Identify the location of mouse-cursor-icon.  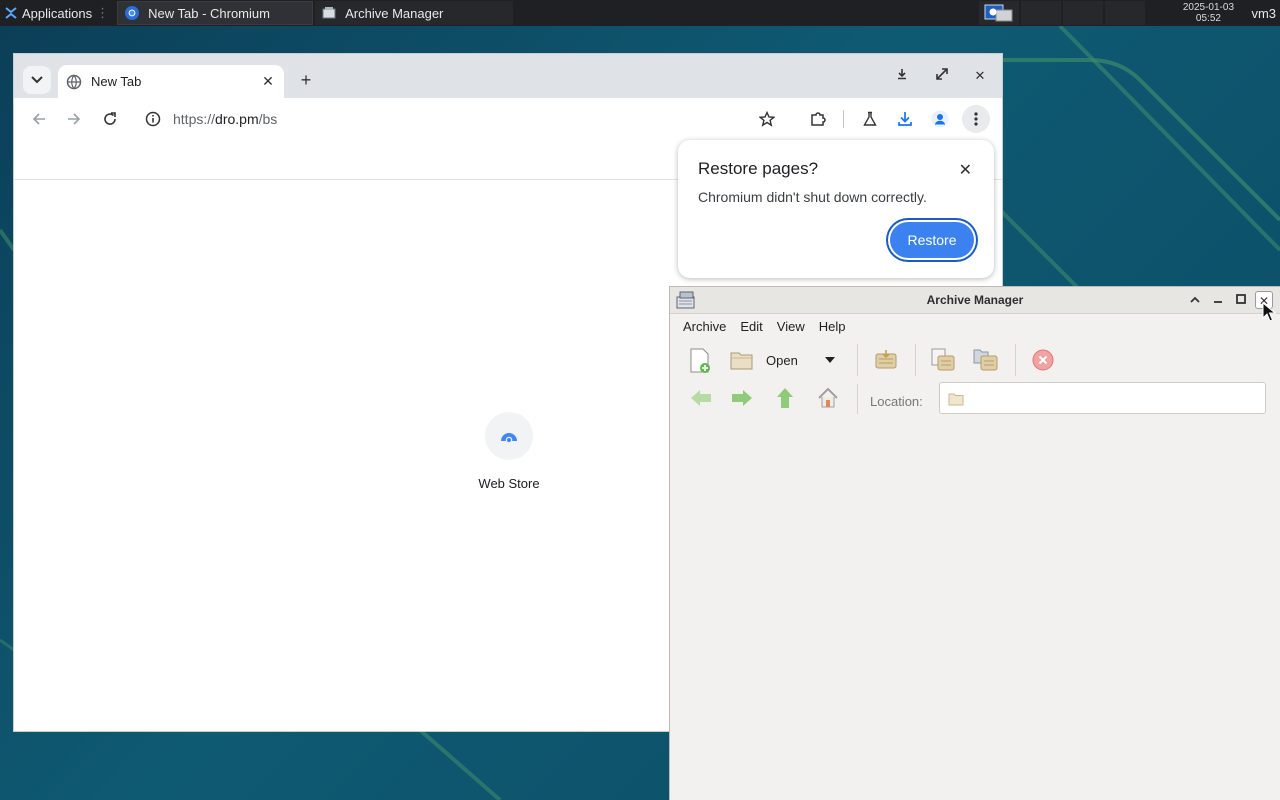
(1269, 312).